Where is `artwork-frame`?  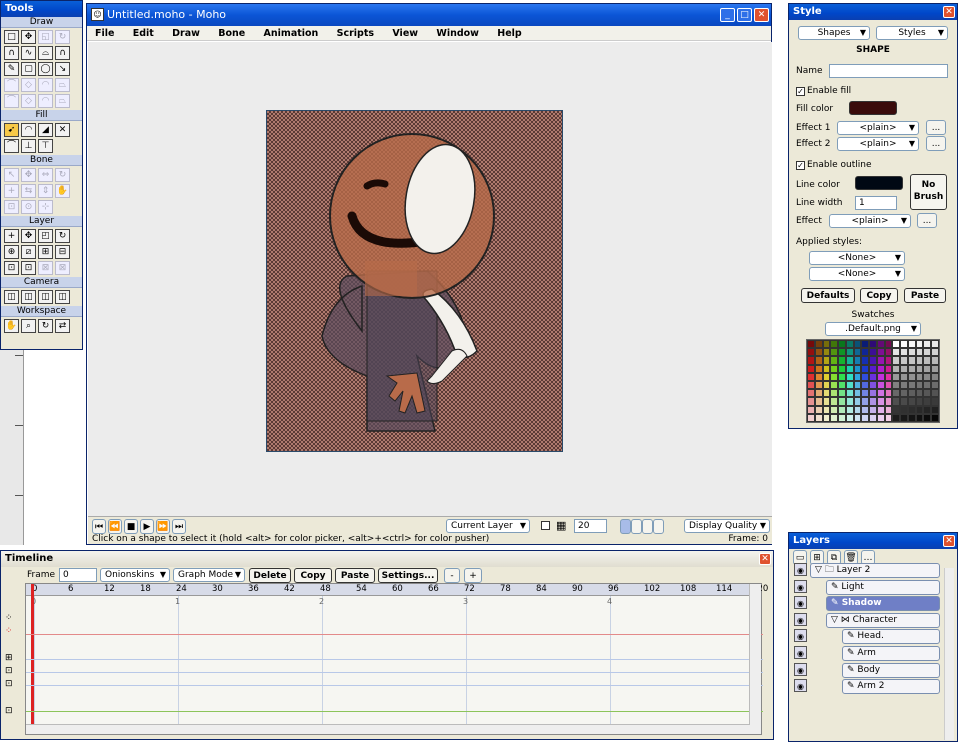 artwork-frame is located at coordinates (414, 281).